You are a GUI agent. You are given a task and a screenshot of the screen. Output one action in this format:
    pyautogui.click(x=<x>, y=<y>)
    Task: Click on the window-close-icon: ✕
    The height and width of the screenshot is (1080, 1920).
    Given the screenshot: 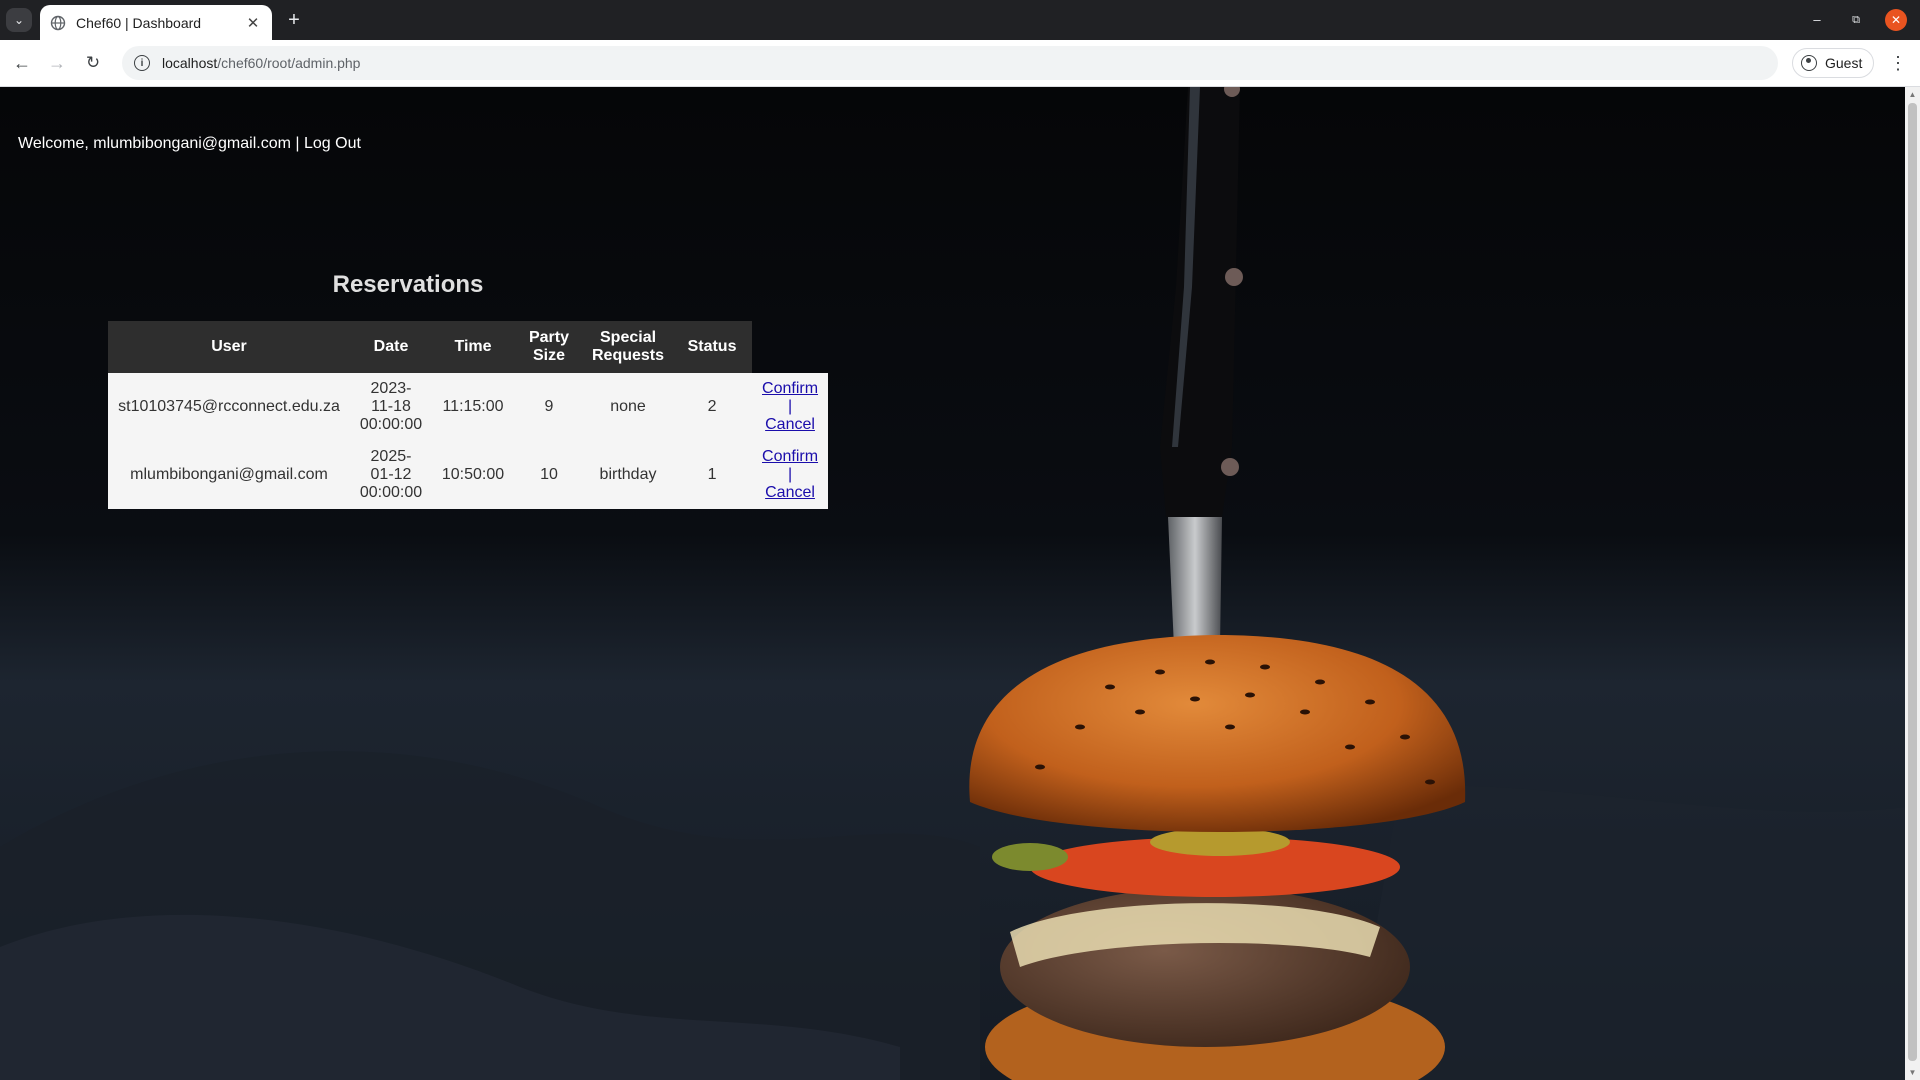 What is the action you would take?
    pyautogui.click(x=1896, y=20)
    